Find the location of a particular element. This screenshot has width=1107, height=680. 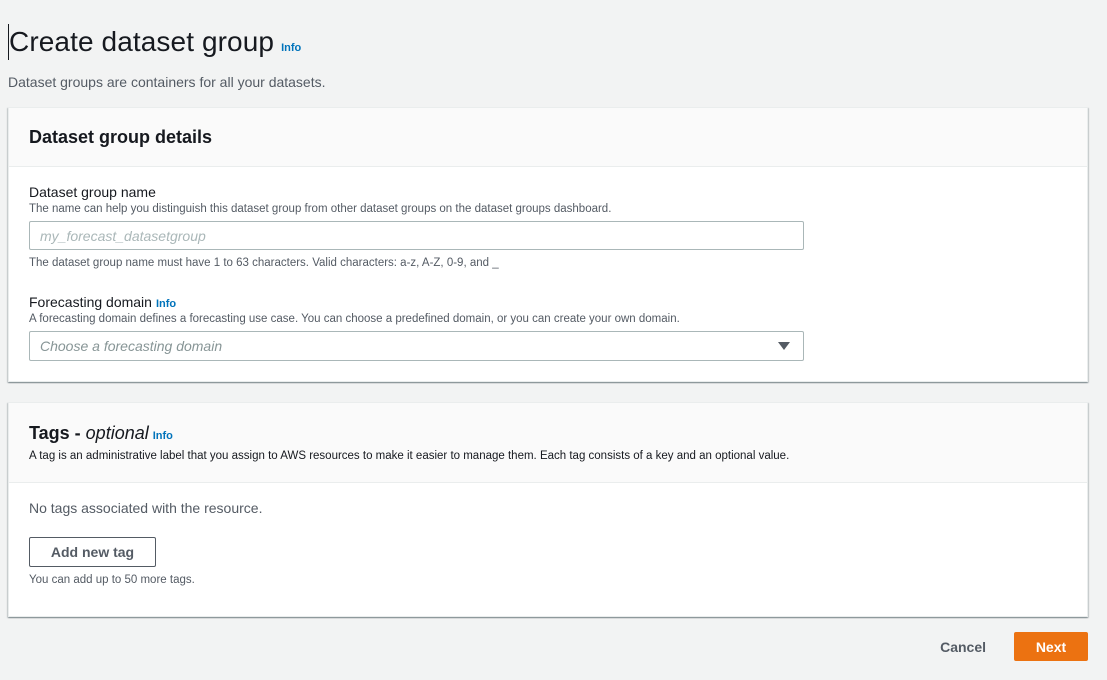

tags-title-row: Tags - optional Info is located at coordinates (548, 433).